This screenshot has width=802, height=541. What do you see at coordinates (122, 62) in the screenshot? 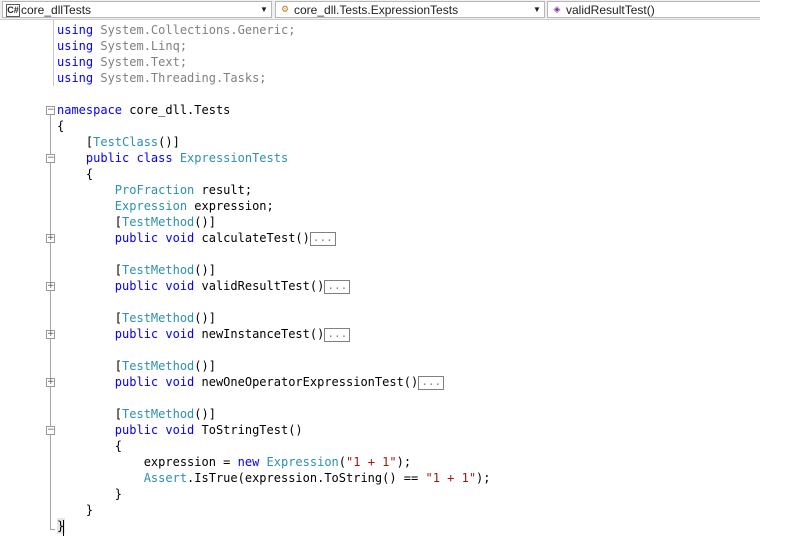
I see `code-line: using System.Text;` at bounding box center [122, 62].